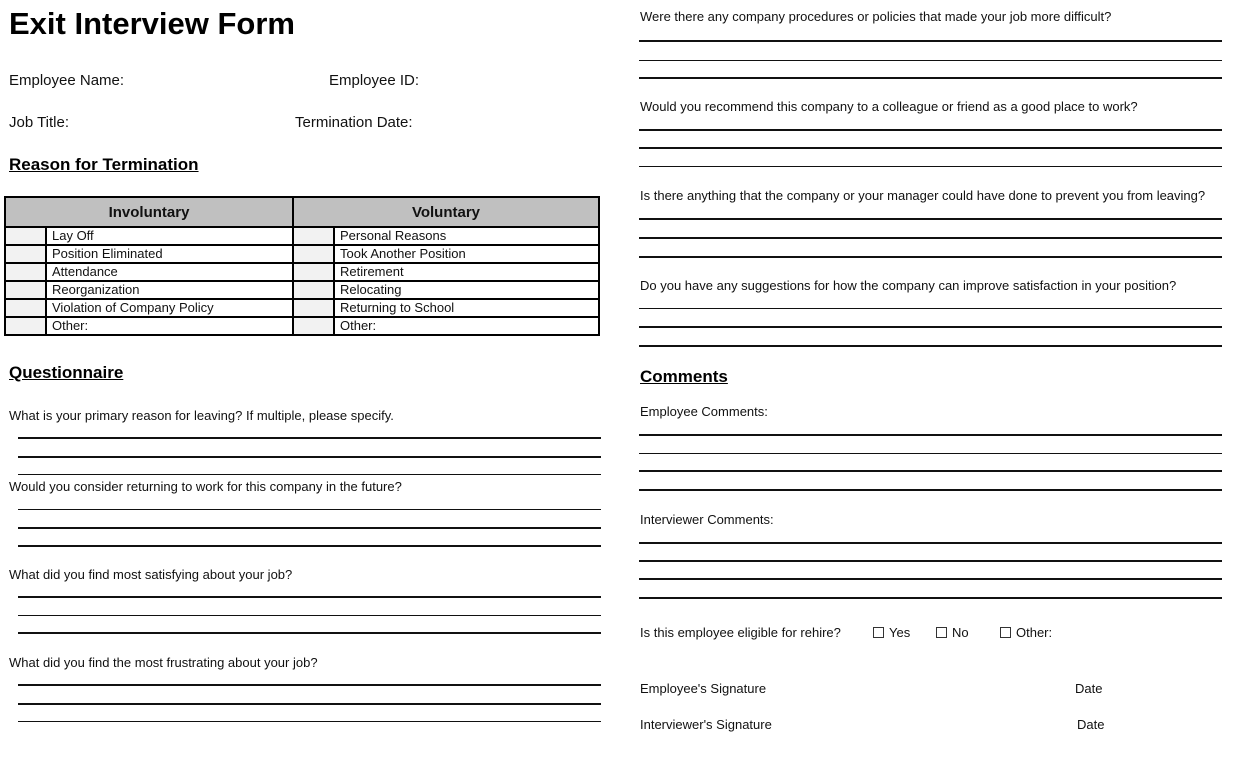  I want to click on rehire-option-no: No, so click(952, 632).